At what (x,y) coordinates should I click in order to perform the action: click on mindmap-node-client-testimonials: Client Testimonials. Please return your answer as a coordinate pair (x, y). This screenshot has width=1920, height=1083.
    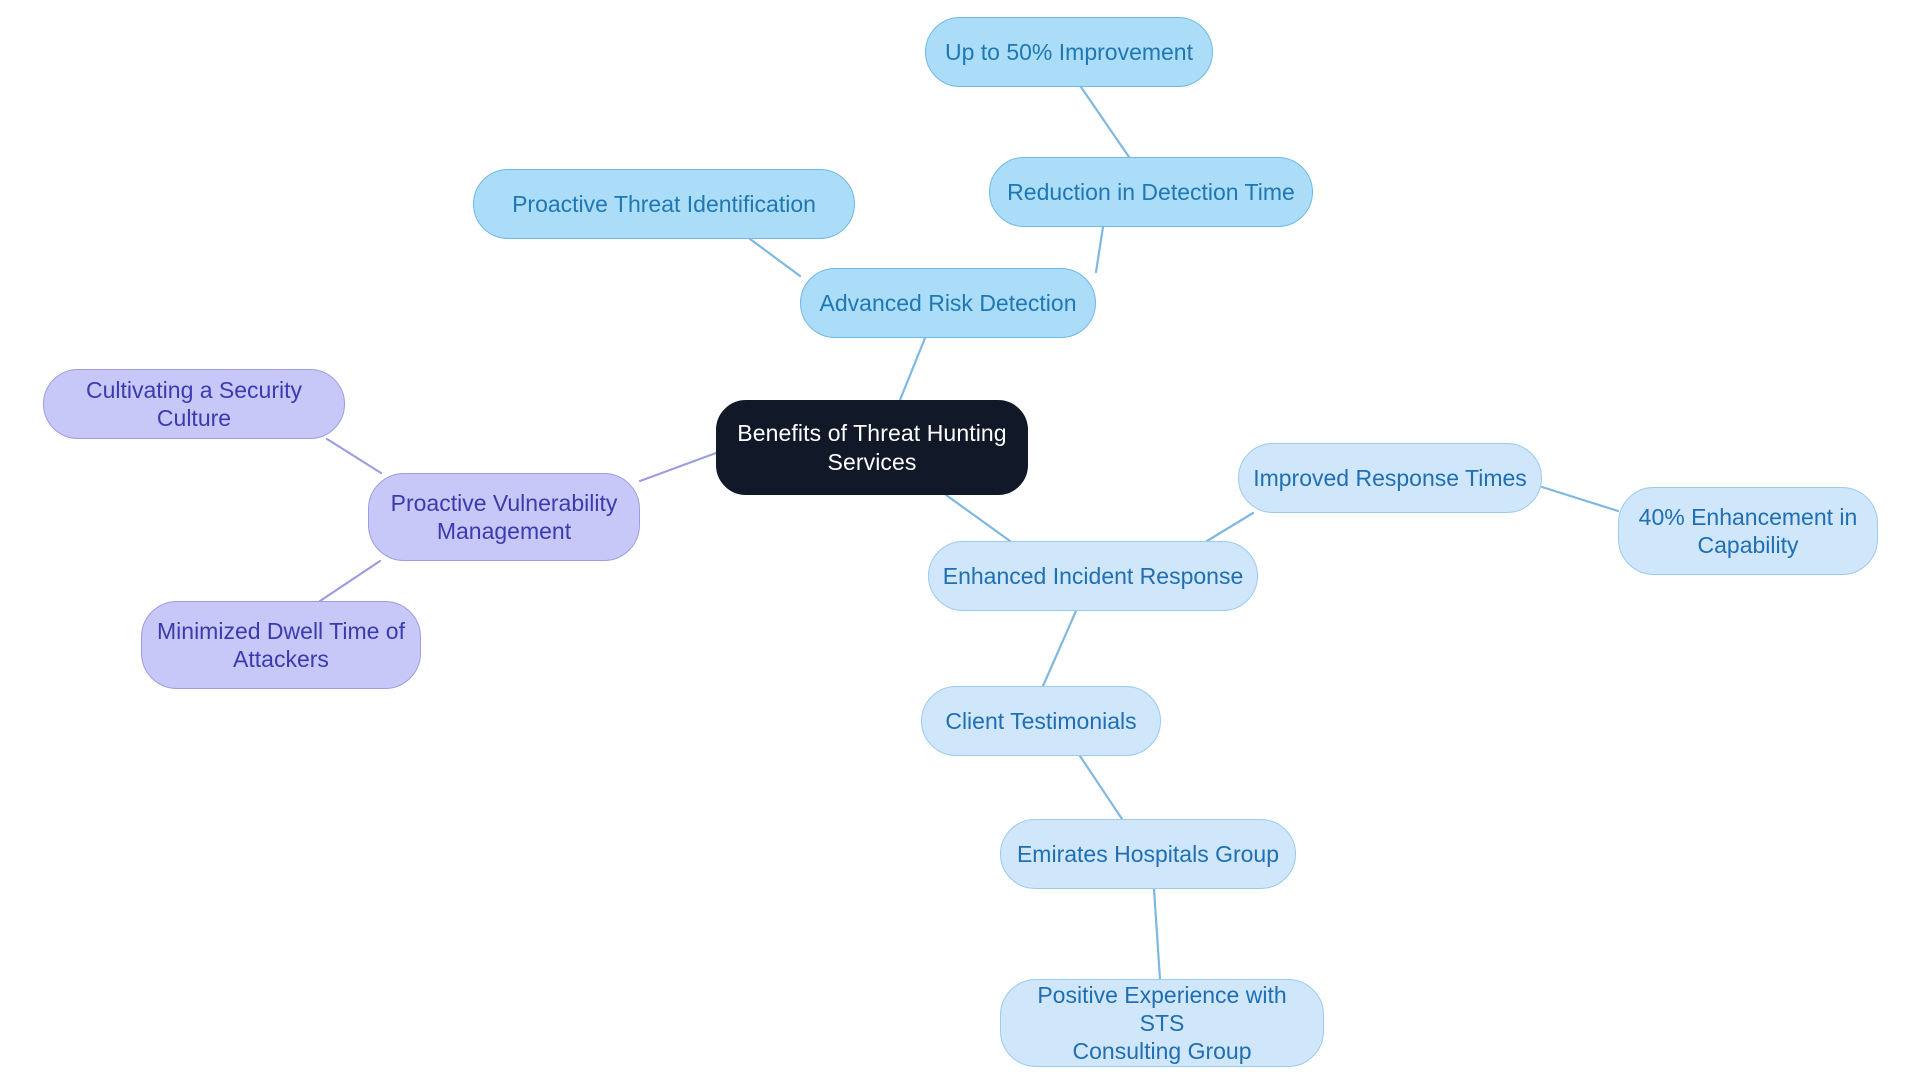
    Looking at the image, I should click on (1041, 721).